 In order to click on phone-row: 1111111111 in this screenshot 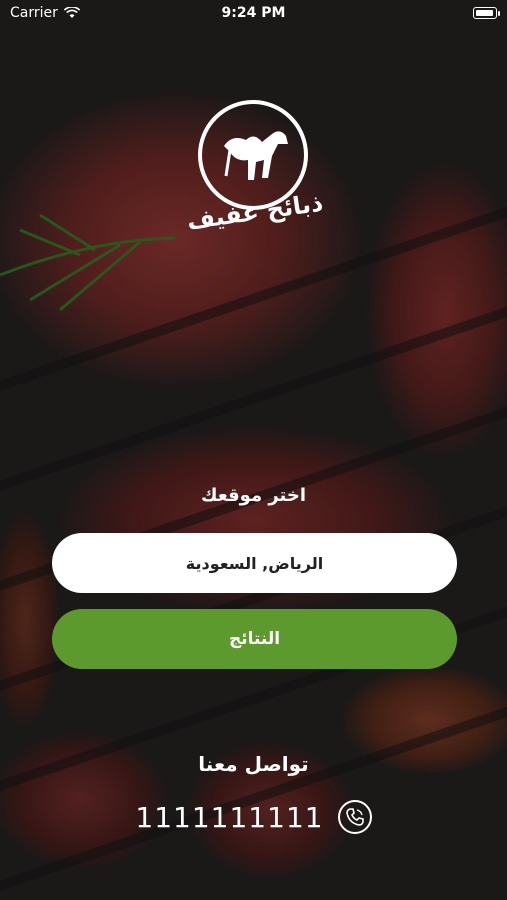, I will do `click(253, 817)`.